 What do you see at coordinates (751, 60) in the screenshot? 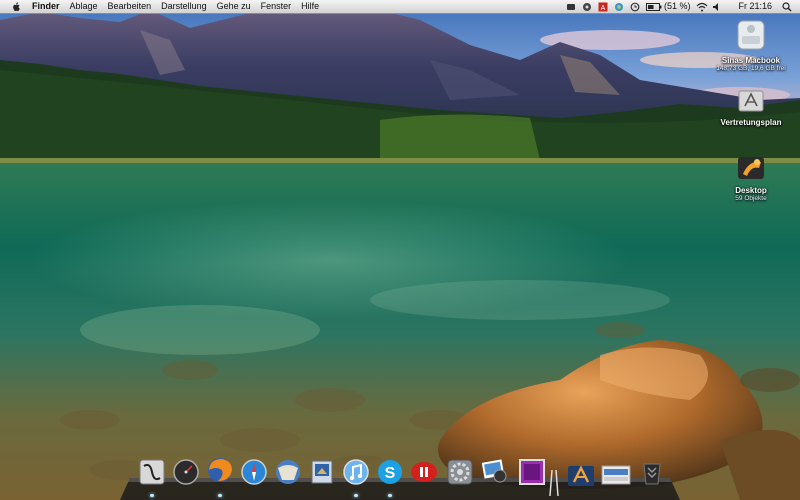
I see `desktop-item-label: Sinas Macbook` at bounding box center [751, 60].